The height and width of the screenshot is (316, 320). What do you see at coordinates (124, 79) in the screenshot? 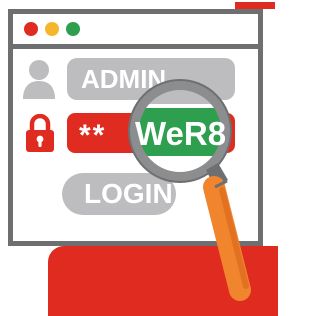
I see `username-value: ADMIN` at bounding box center [124, 79].